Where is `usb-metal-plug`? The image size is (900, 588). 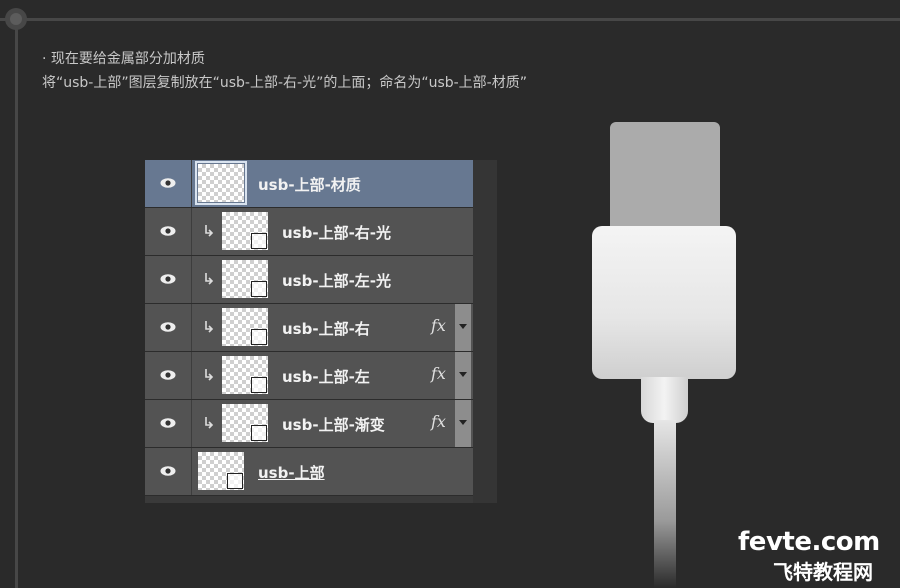
usb-metal-plug is located at coordinates (665, 179).